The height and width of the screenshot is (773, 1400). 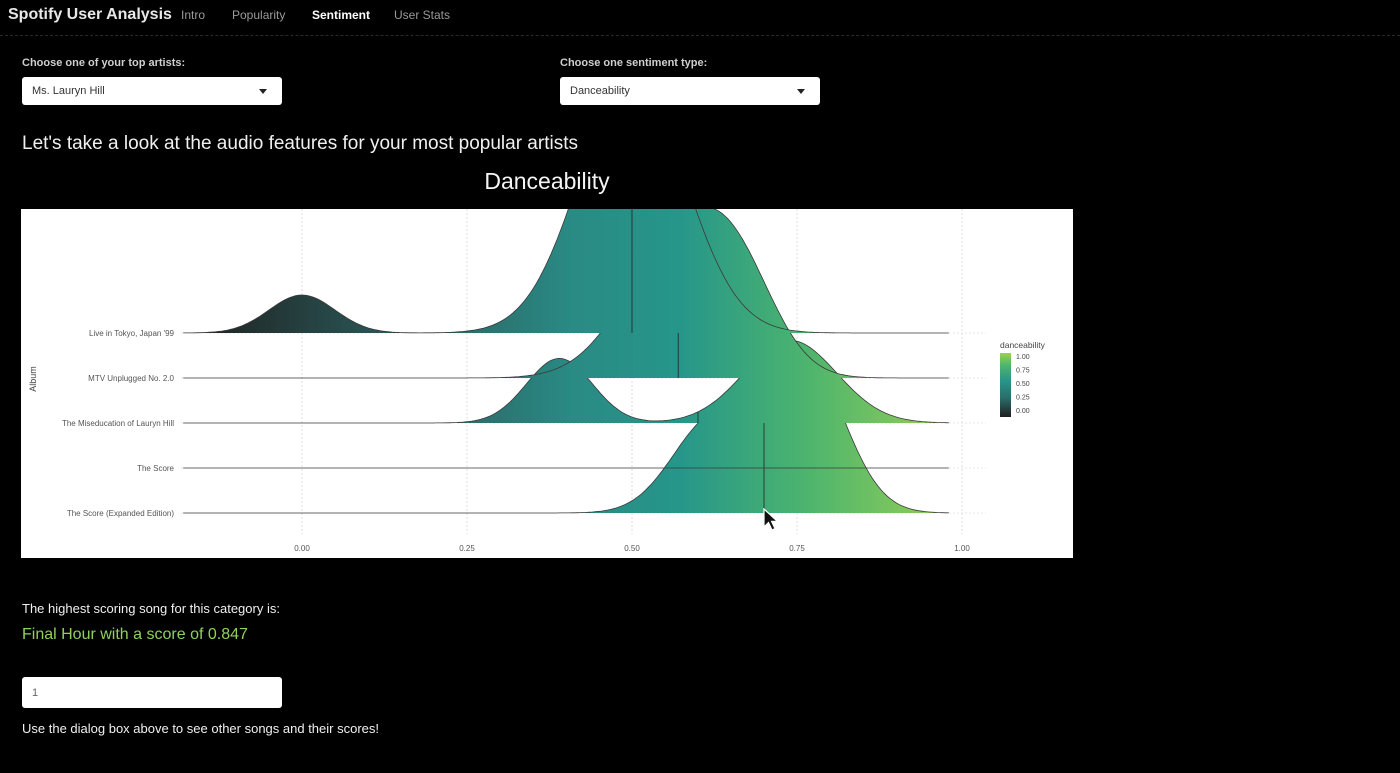 I want to click on x-tick-label: 0.25, so click(x=467, y=548).